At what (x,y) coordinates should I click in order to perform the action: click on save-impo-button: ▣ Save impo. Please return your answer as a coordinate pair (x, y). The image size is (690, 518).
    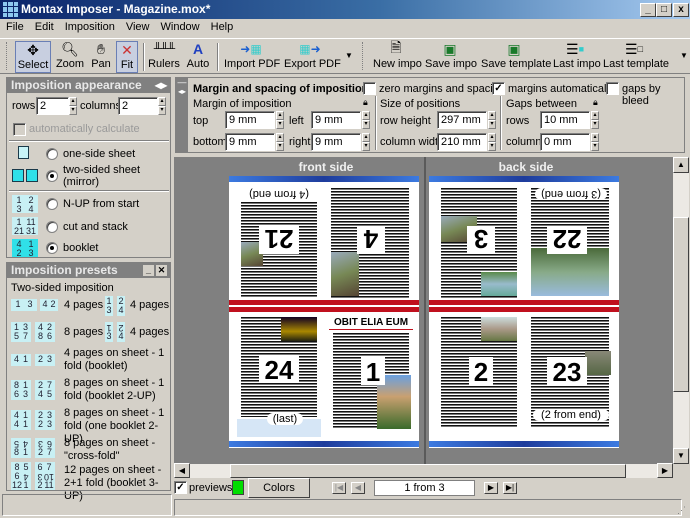
    Looking at the image, I should click on (451, 57).